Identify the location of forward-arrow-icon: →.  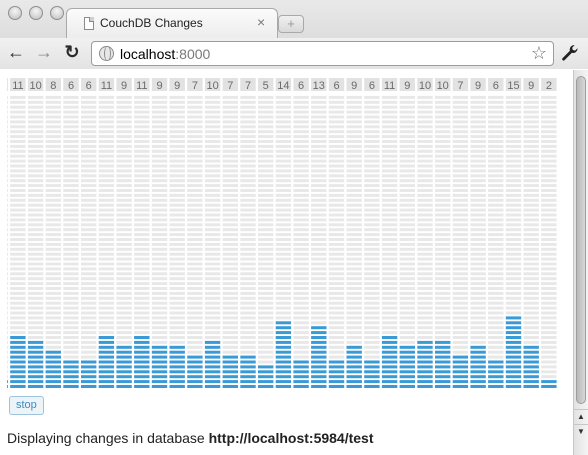
(44, 53).